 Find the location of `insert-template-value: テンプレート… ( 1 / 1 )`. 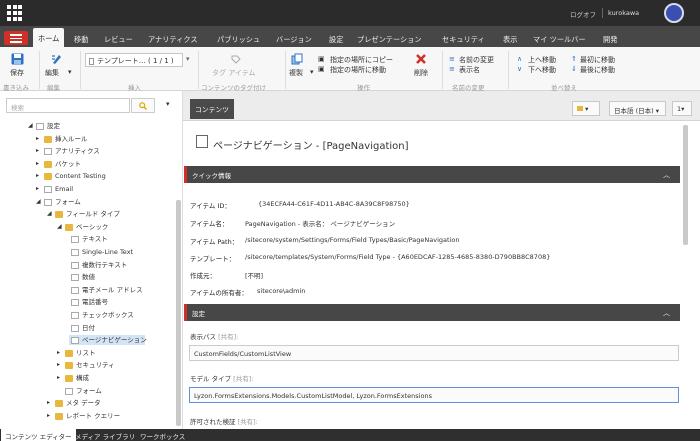

insert-template-value: テンプレート… ( 1 / 1 ) is located at coordinates (135, 61).